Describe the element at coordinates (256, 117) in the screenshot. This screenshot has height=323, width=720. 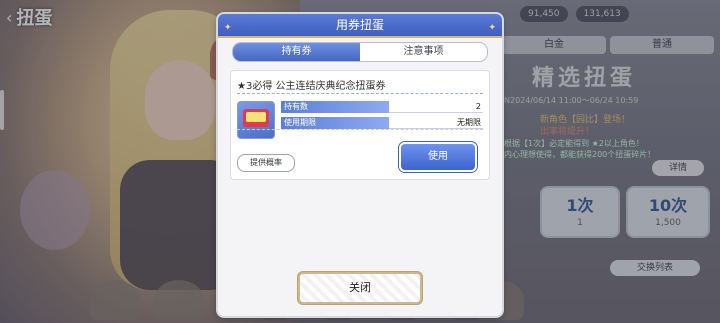
I see `ticket-icon-label` at that location.